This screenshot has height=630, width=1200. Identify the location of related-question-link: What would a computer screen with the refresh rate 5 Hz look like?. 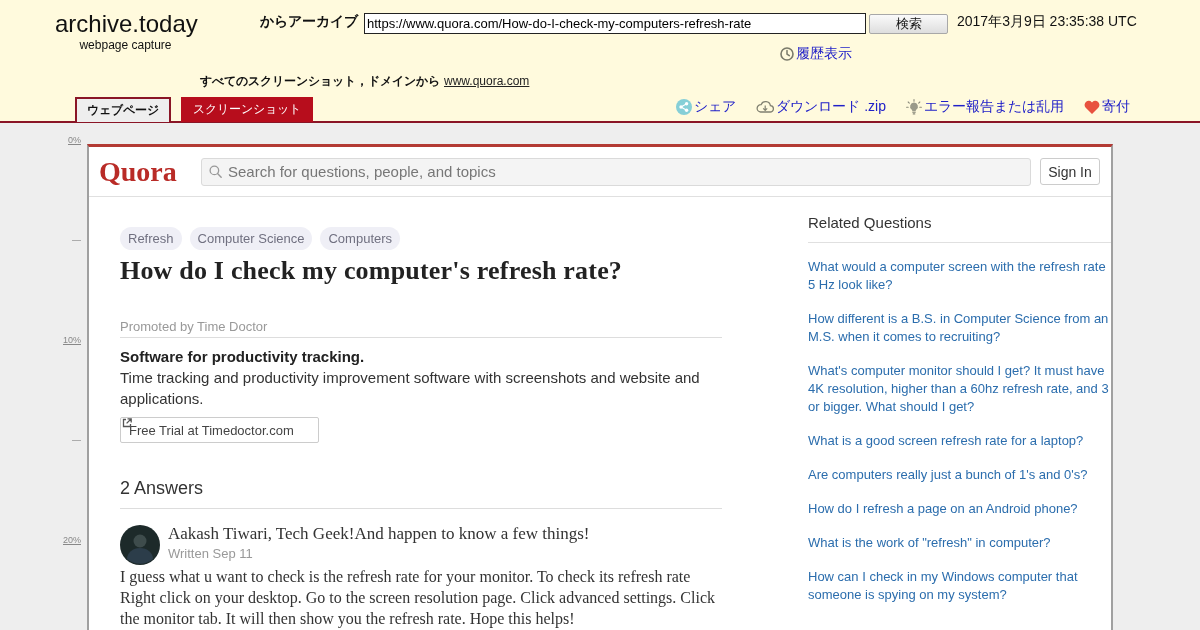
(957, 276).